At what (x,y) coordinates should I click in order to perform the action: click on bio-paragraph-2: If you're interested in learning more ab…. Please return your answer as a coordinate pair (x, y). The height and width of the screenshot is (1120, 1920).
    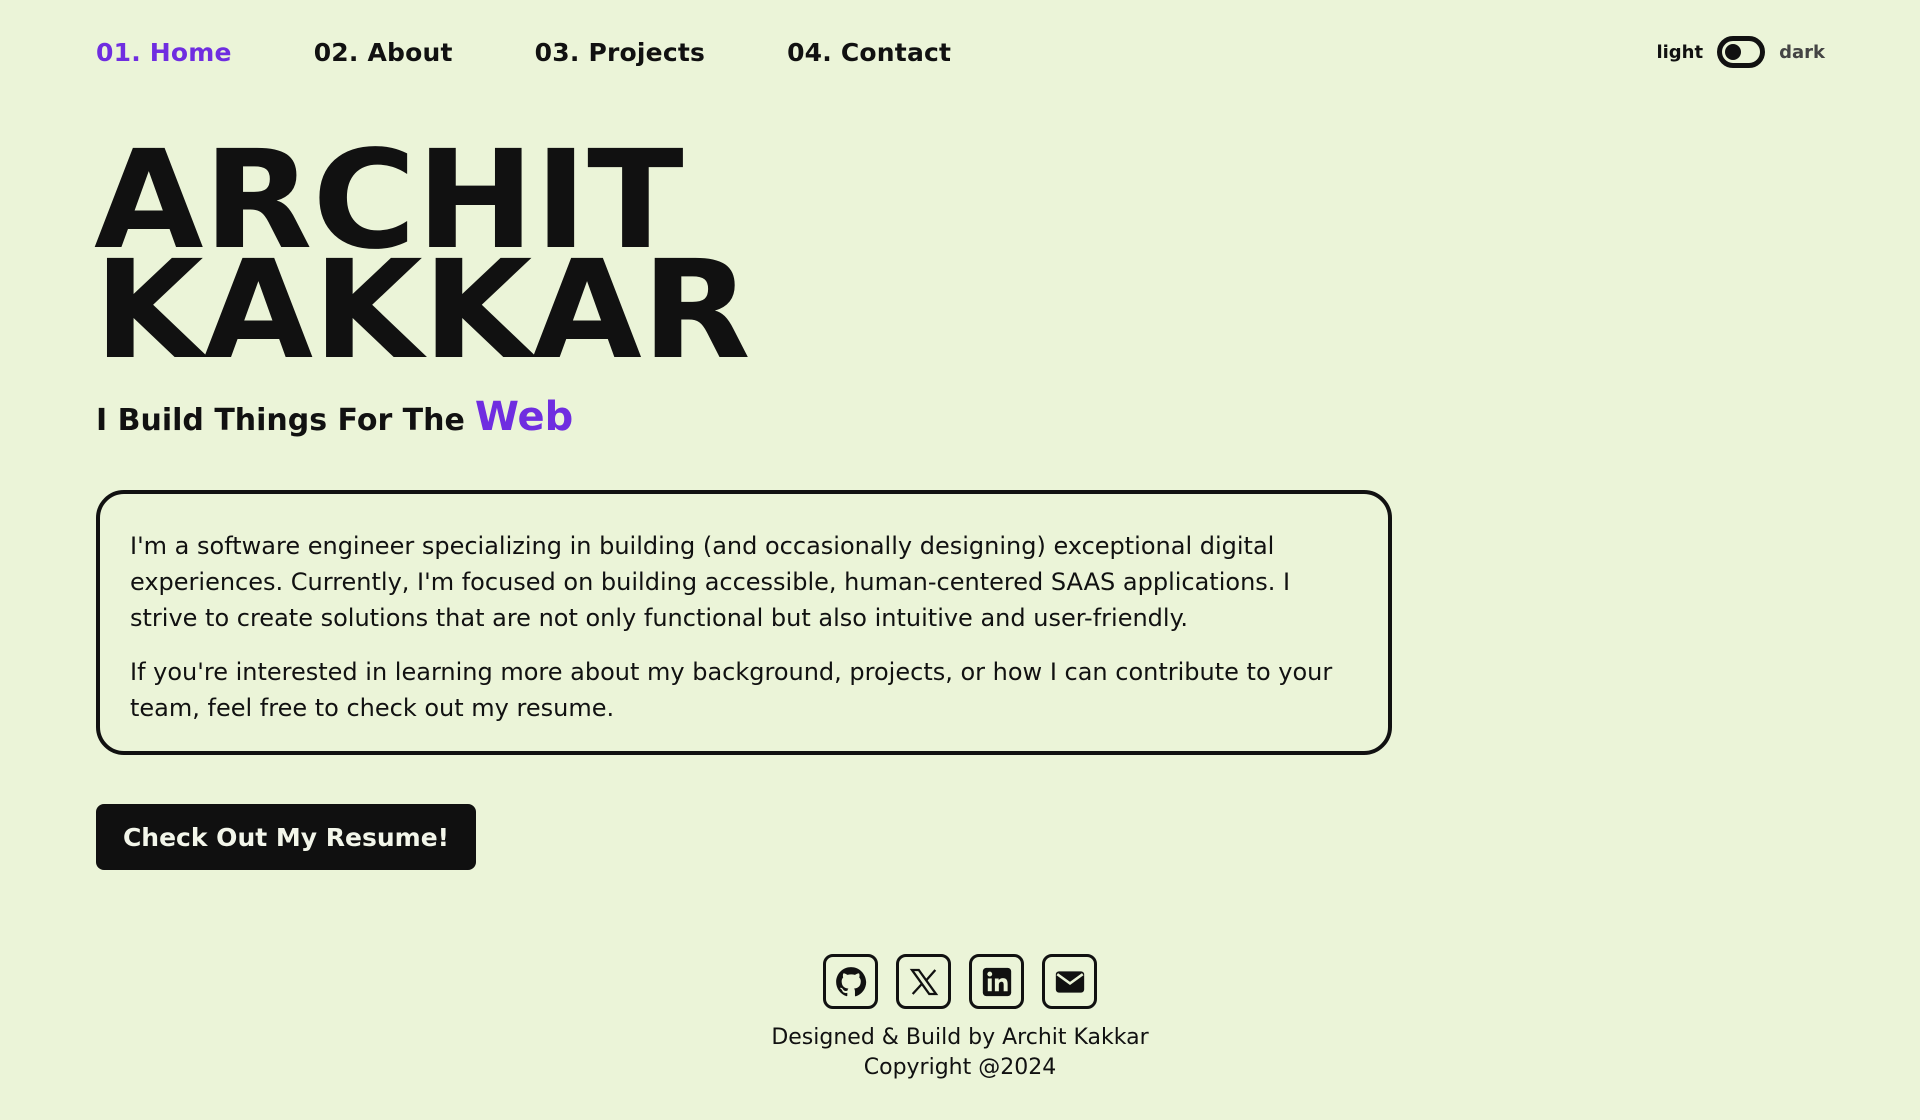
    Looking at the image, I should click on (731, 690).